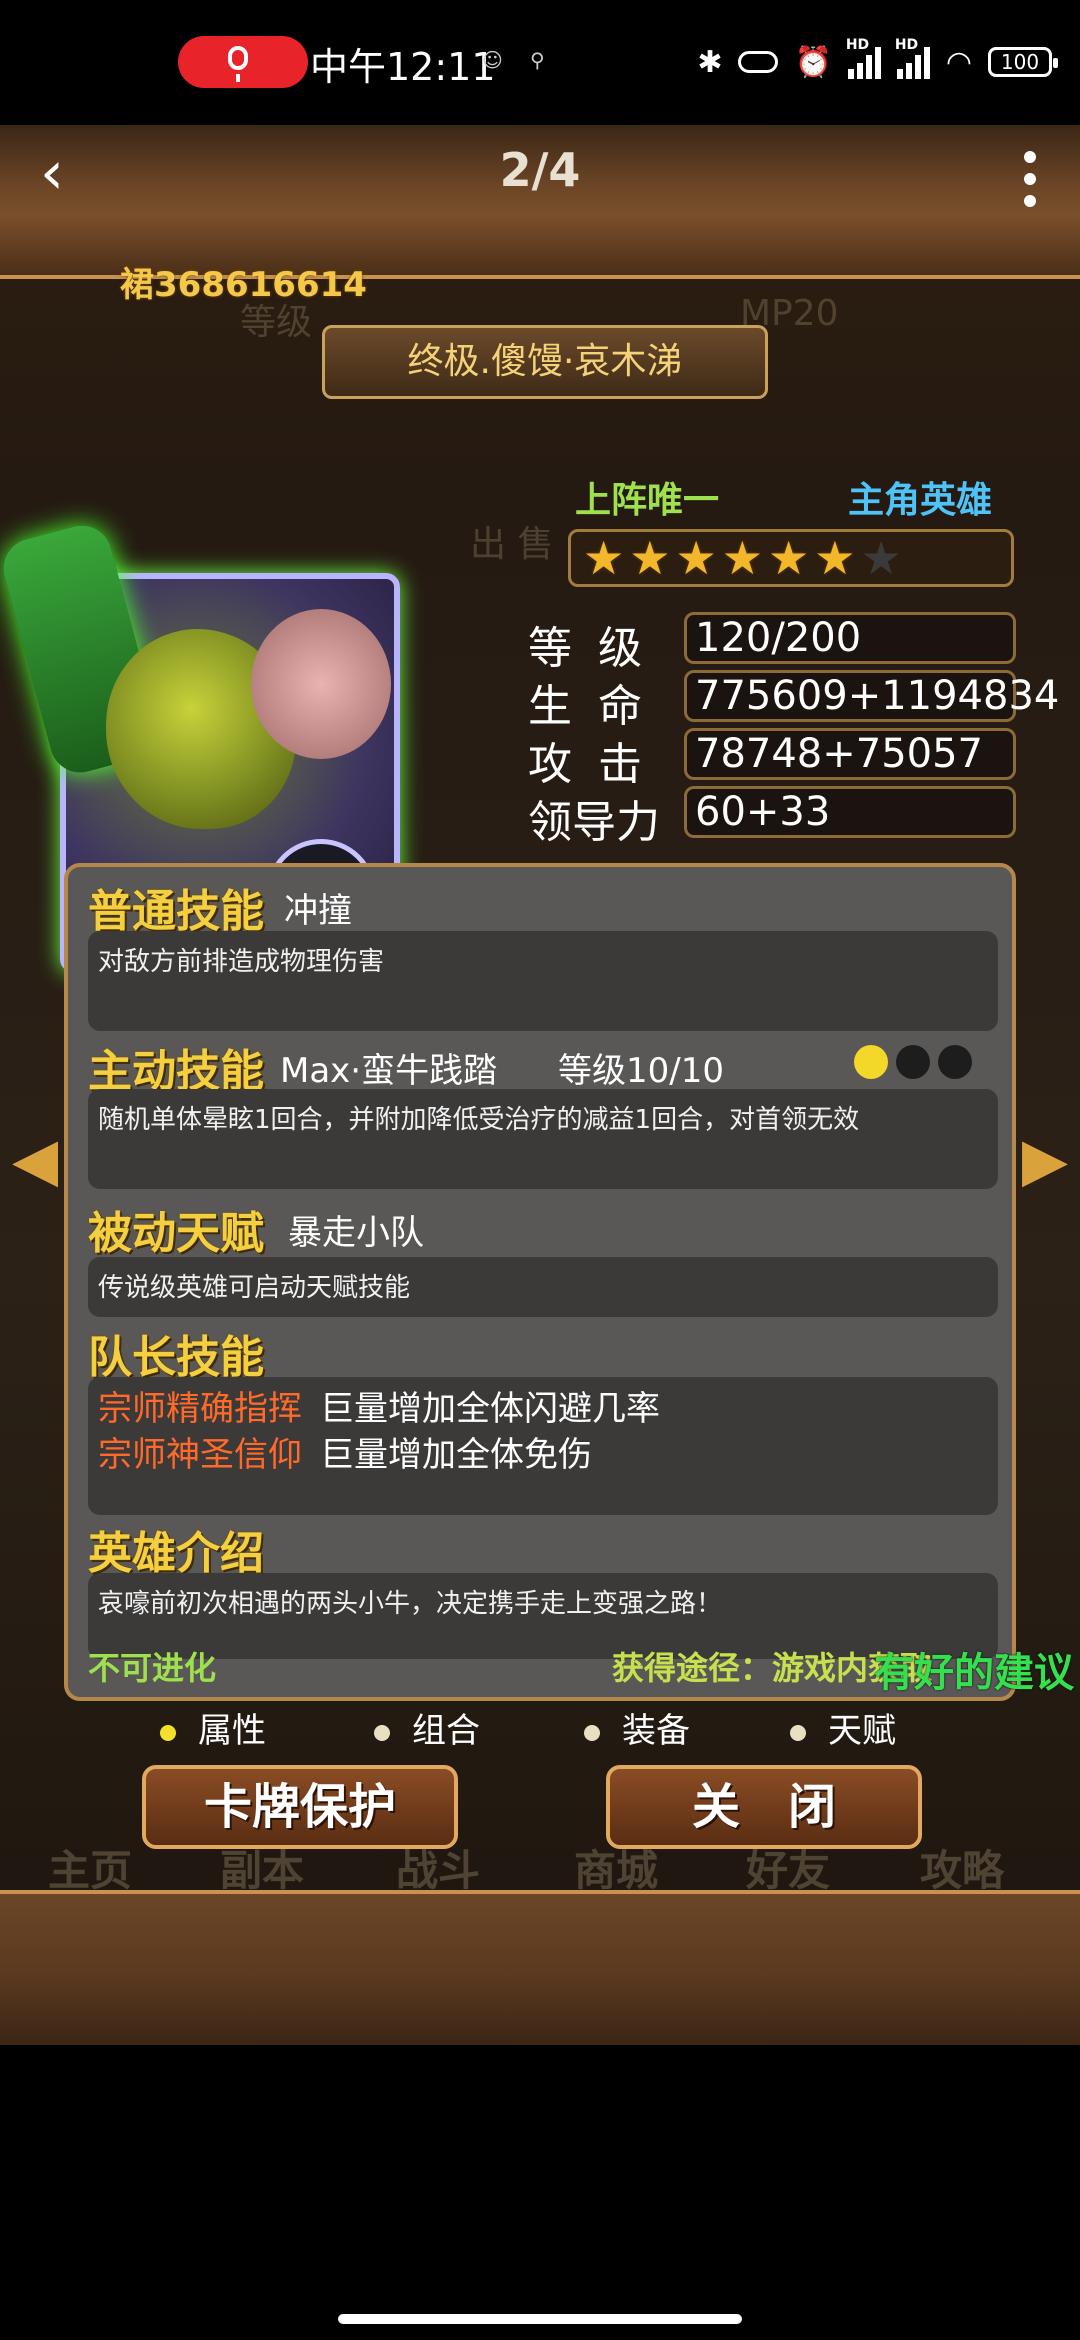  What do you see at coordinates (912, 58) in the screenshot?
I see `signal-2-icon: HD` at bounding box center [912, 58].